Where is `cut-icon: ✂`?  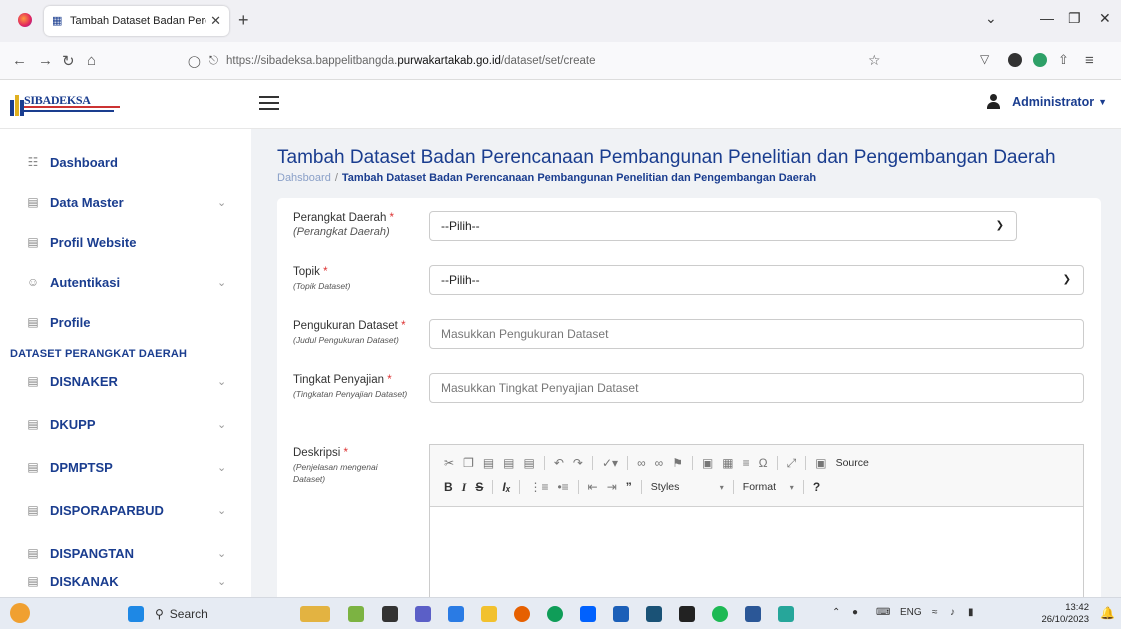 cut-icon: ✂ is located at coordinates (449, 463).